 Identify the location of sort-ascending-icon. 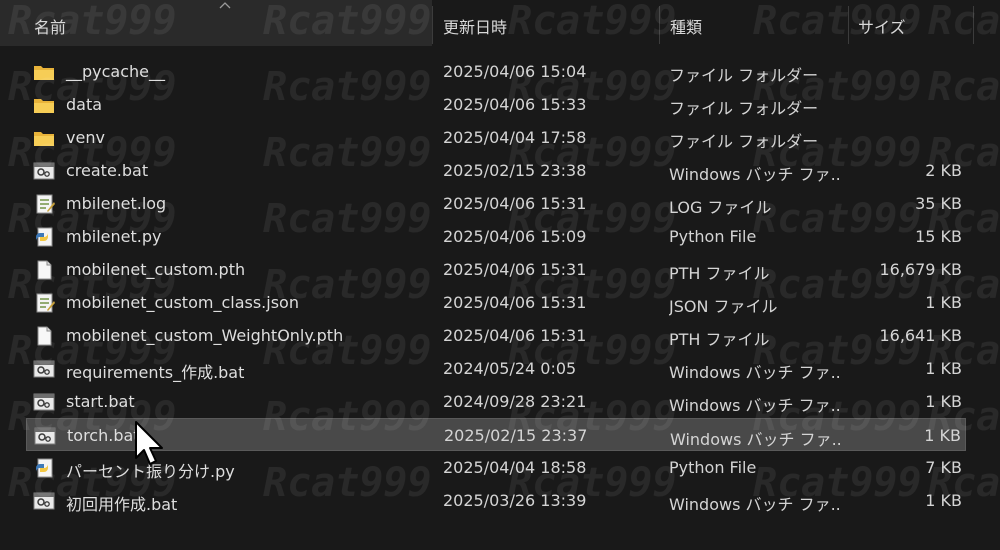
(225, 5).